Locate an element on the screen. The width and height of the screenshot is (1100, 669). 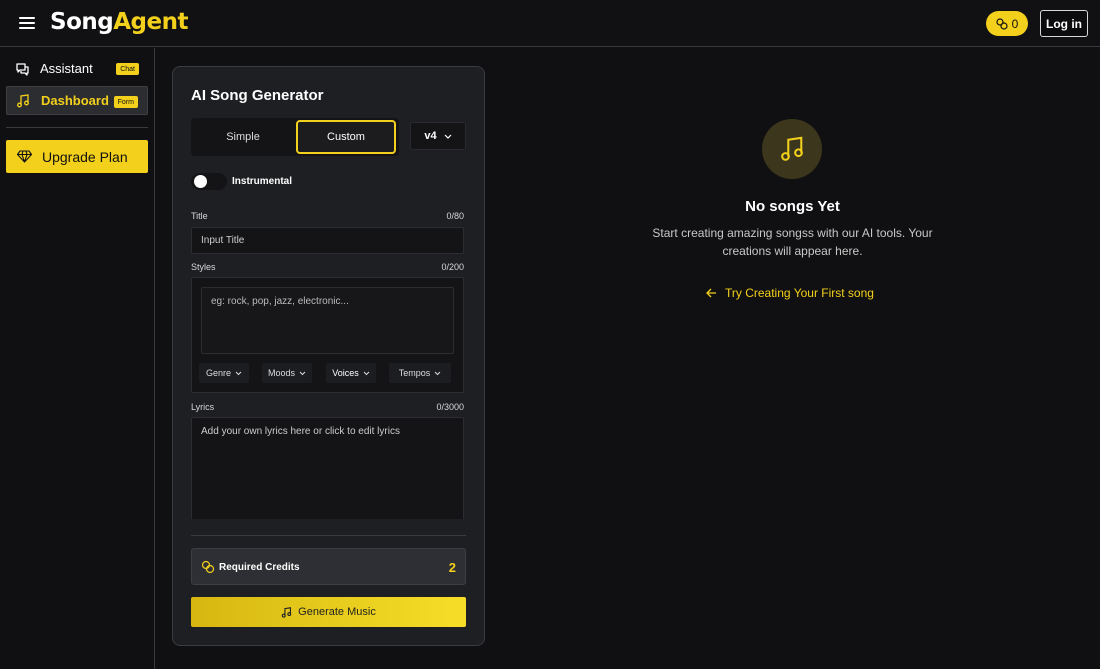
logo-part-agent: Agent is located at coordinates (150, 22).